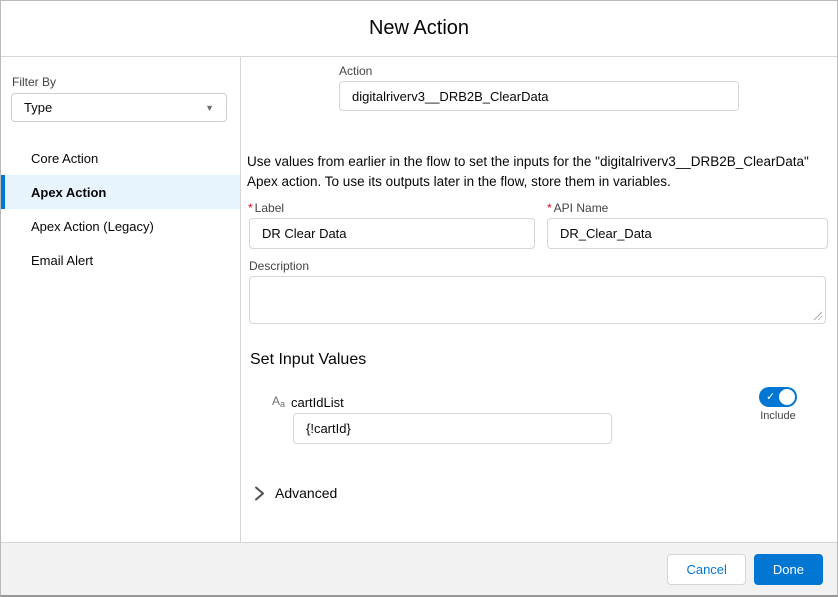 The width and height of the screenshot is (838, 597). What do you see at coordinates (209, 107) in the screenshot?
I see `chevron-down-icon: ▼` at bounding box center [209, 107].